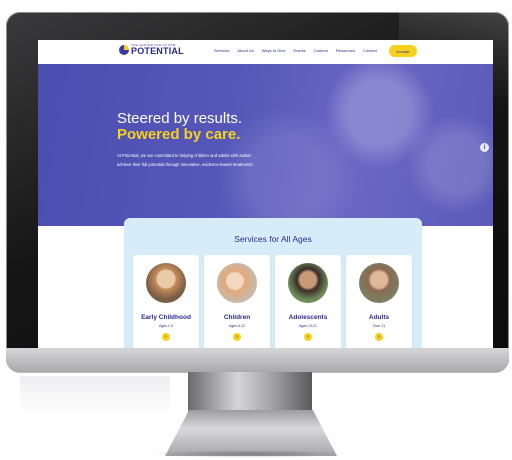  What do you see at coordinates (165, 326) in the screenshot?
I see `card-ages: Ages 1-5` at bounding box center [165, 326].